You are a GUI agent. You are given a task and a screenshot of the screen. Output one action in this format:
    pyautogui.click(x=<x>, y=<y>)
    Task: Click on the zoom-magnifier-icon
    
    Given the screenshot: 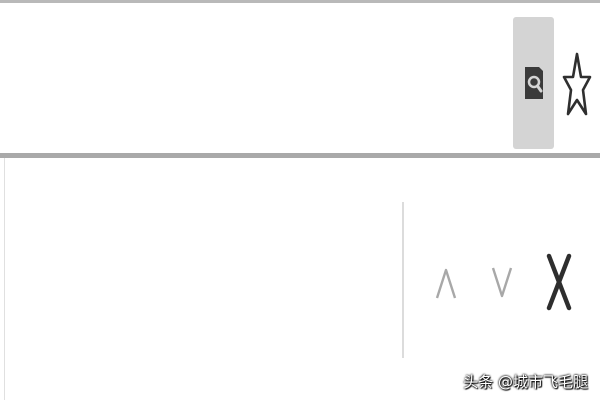 What is the action you would take?
    pyautogui.click(x=533, y=83)
    